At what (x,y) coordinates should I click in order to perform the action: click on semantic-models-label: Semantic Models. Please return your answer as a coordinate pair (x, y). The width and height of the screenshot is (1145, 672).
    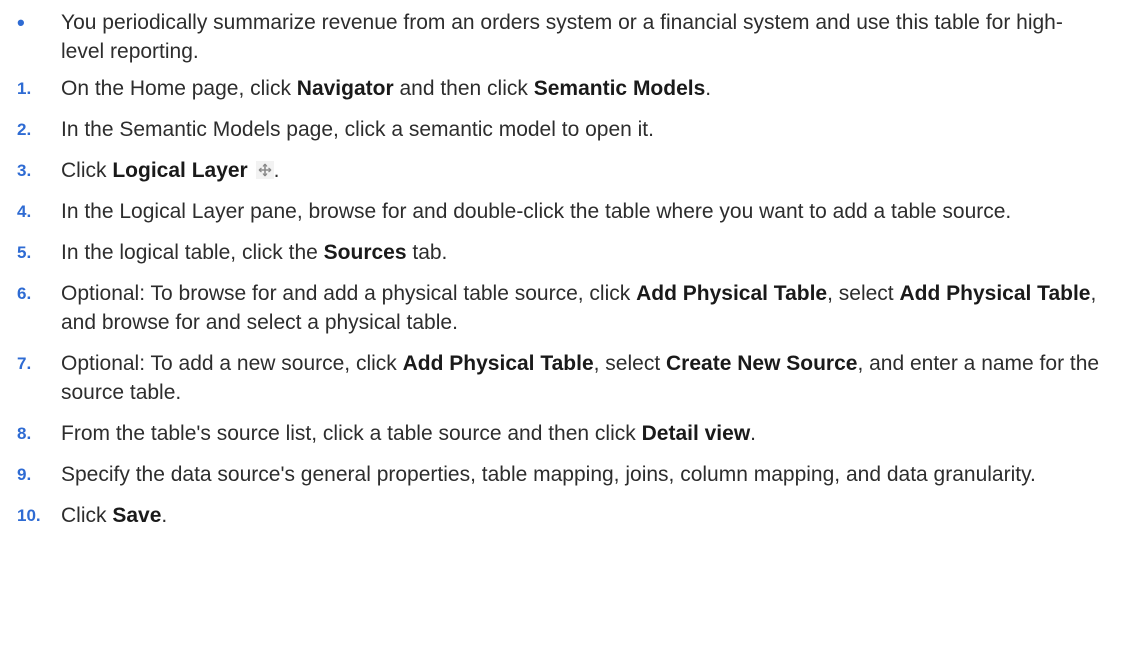
    Looking at the image, I should click on (619, 88).